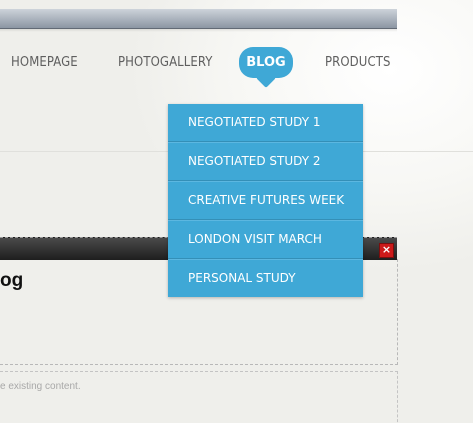  What do you see at coordinates (165, 63) in the screenshot?
I see `nav-item-photogallery: PHOTOGALLERY` at bounding box center [165, 63].